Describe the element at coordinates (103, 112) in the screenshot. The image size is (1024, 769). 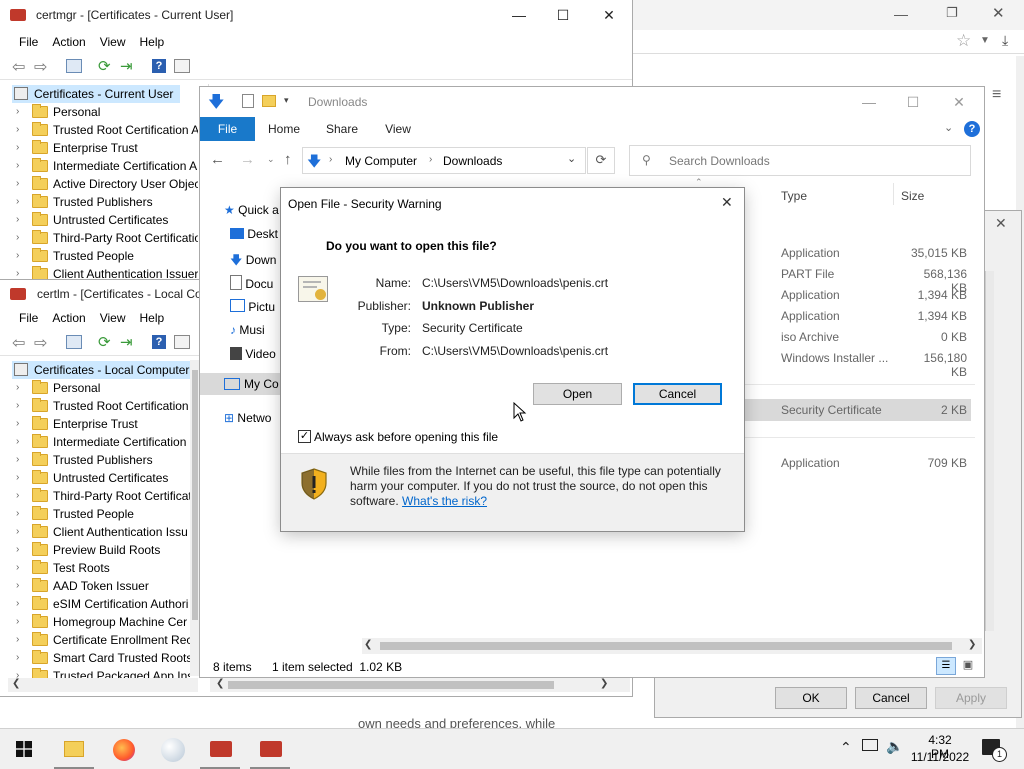
I see `tree-item: › Personal` at that location.